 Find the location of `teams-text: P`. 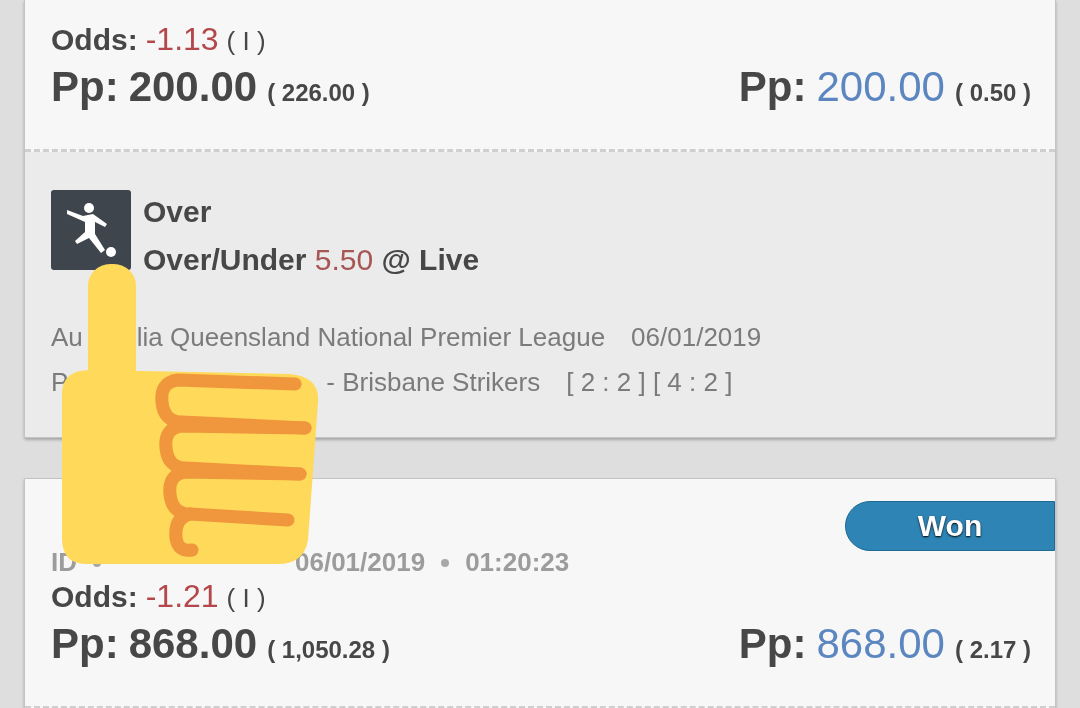

teams-text: P is located at coordinates (60, 382).